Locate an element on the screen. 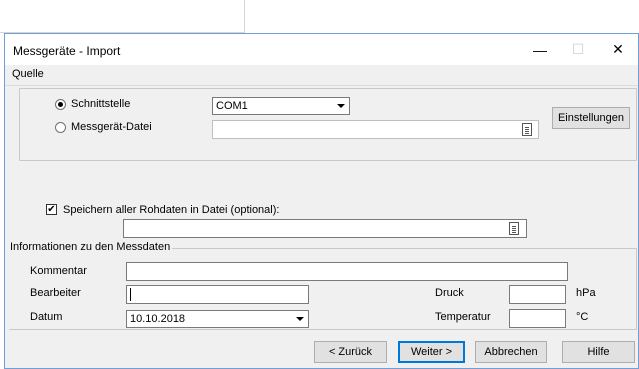 The width and height of the screenshot is (639, 369). pressure-input is located at coordinates (537, 294).